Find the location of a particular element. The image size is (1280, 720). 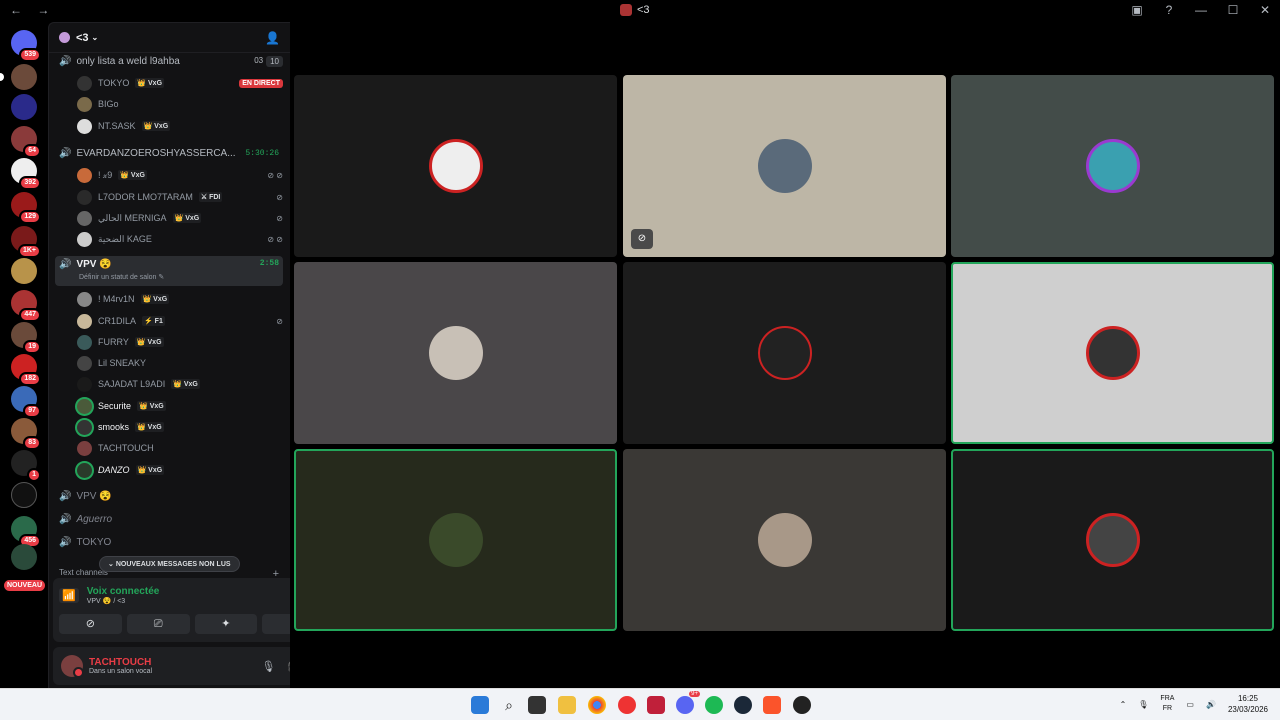

close-icon: ✕ is located at coordinates (1265, 10).